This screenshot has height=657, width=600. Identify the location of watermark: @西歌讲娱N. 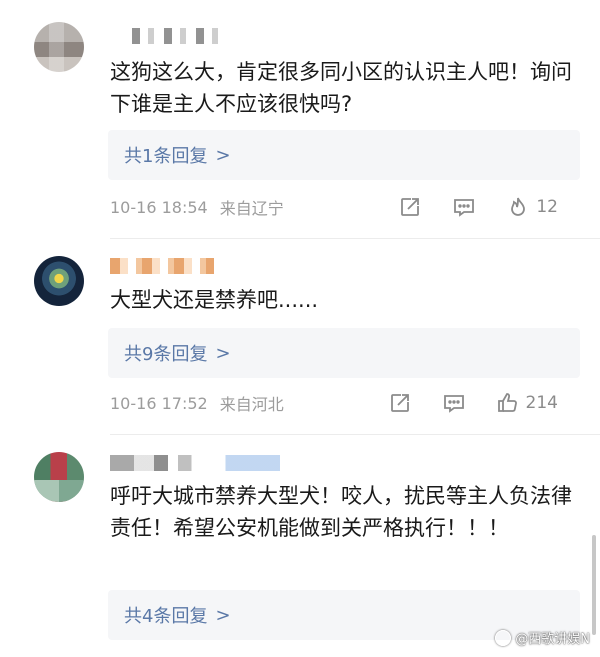
(542, 637).